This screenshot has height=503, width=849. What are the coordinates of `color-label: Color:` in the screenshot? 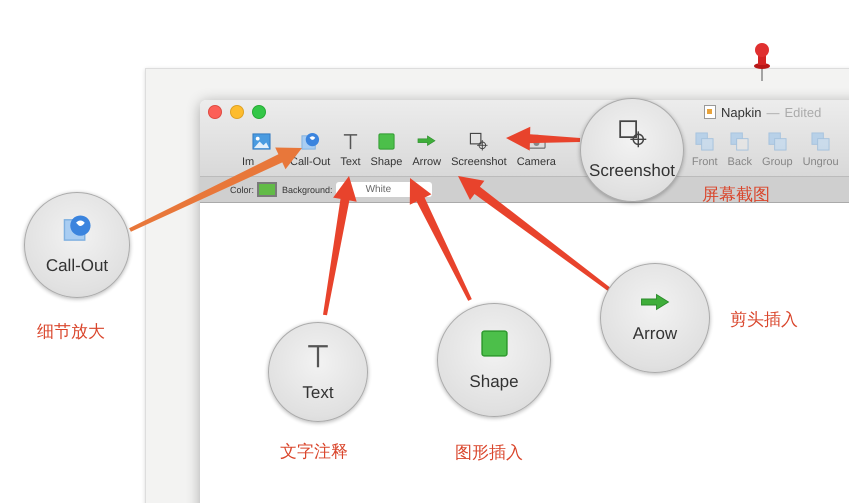 It's located at (242, 189).